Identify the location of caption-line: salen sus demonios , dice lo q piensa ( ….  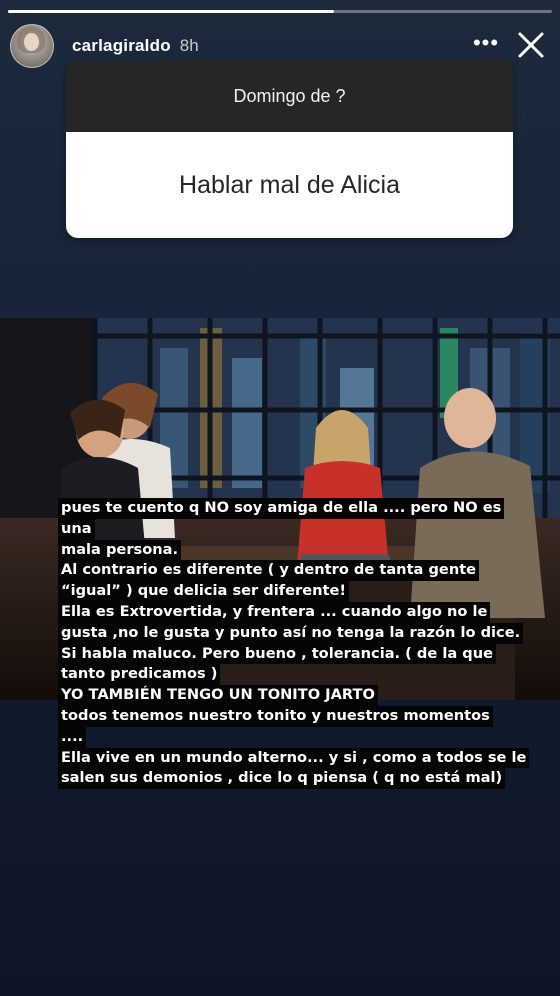
(282, 779).